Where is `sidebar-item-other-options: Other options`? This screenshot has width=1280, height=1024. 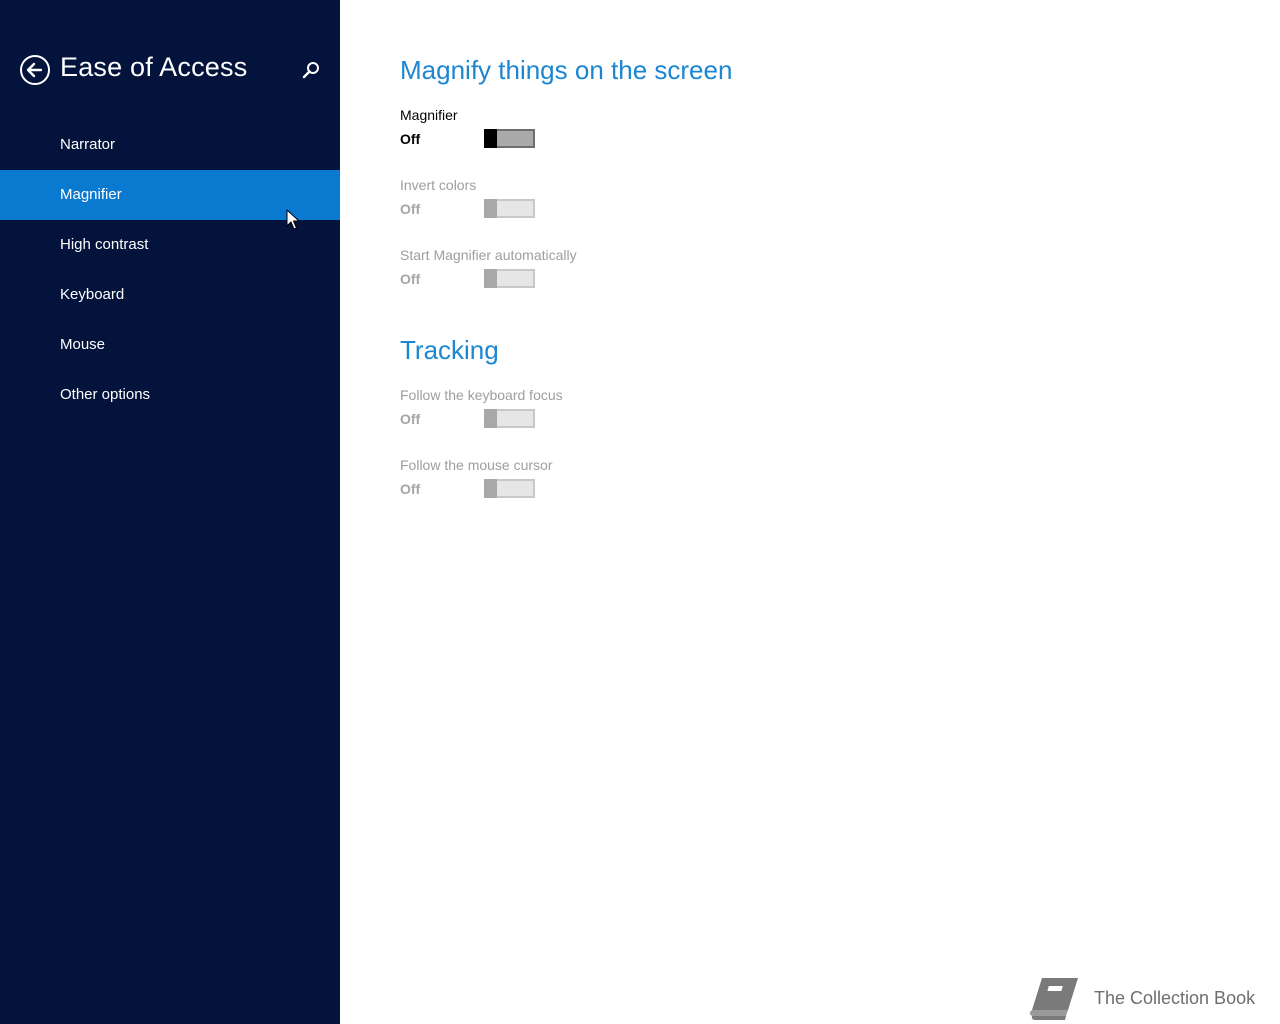
sidebar-item-other-options: Other options is located at coordinates (170, 395).